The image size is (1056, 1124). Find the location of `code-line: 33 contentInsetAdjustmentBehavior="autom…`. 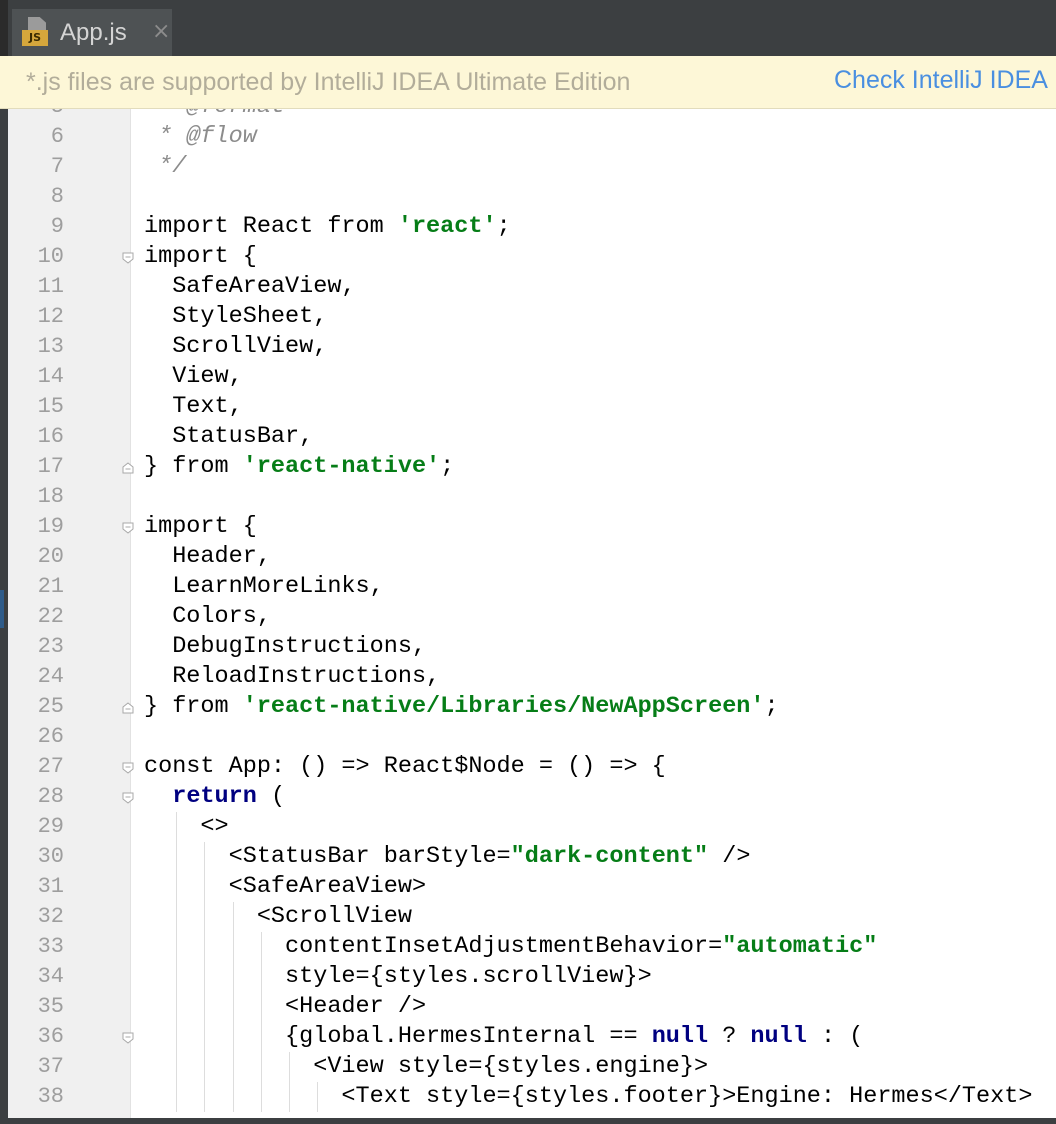

code-line: 33 contentInsetAdjustmentBehavior="autom… is located at coordinates (532, 947).